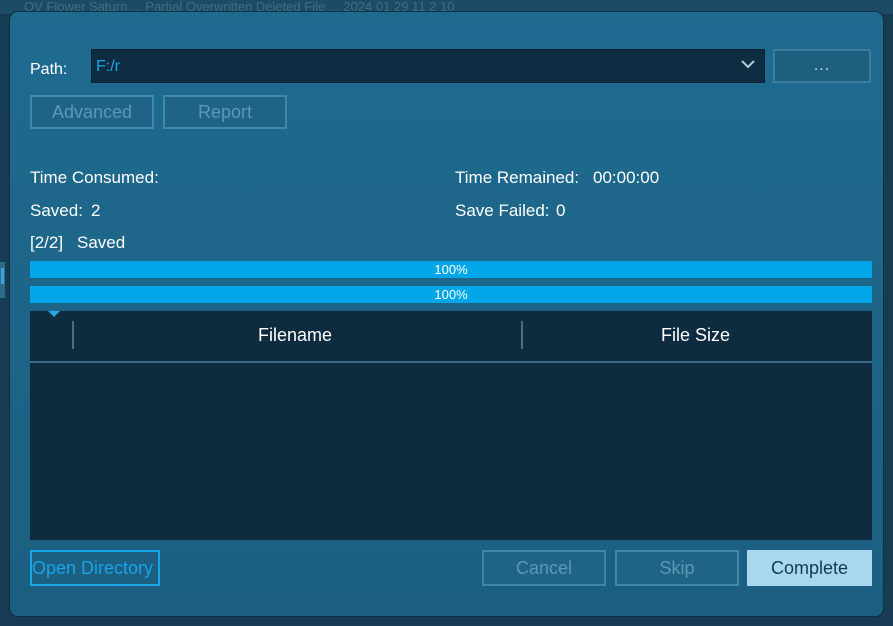 The image size is (893, 626). Describe the element at coordinates (225, 112) in the screenshot. I see `report-button: Report` at that location.